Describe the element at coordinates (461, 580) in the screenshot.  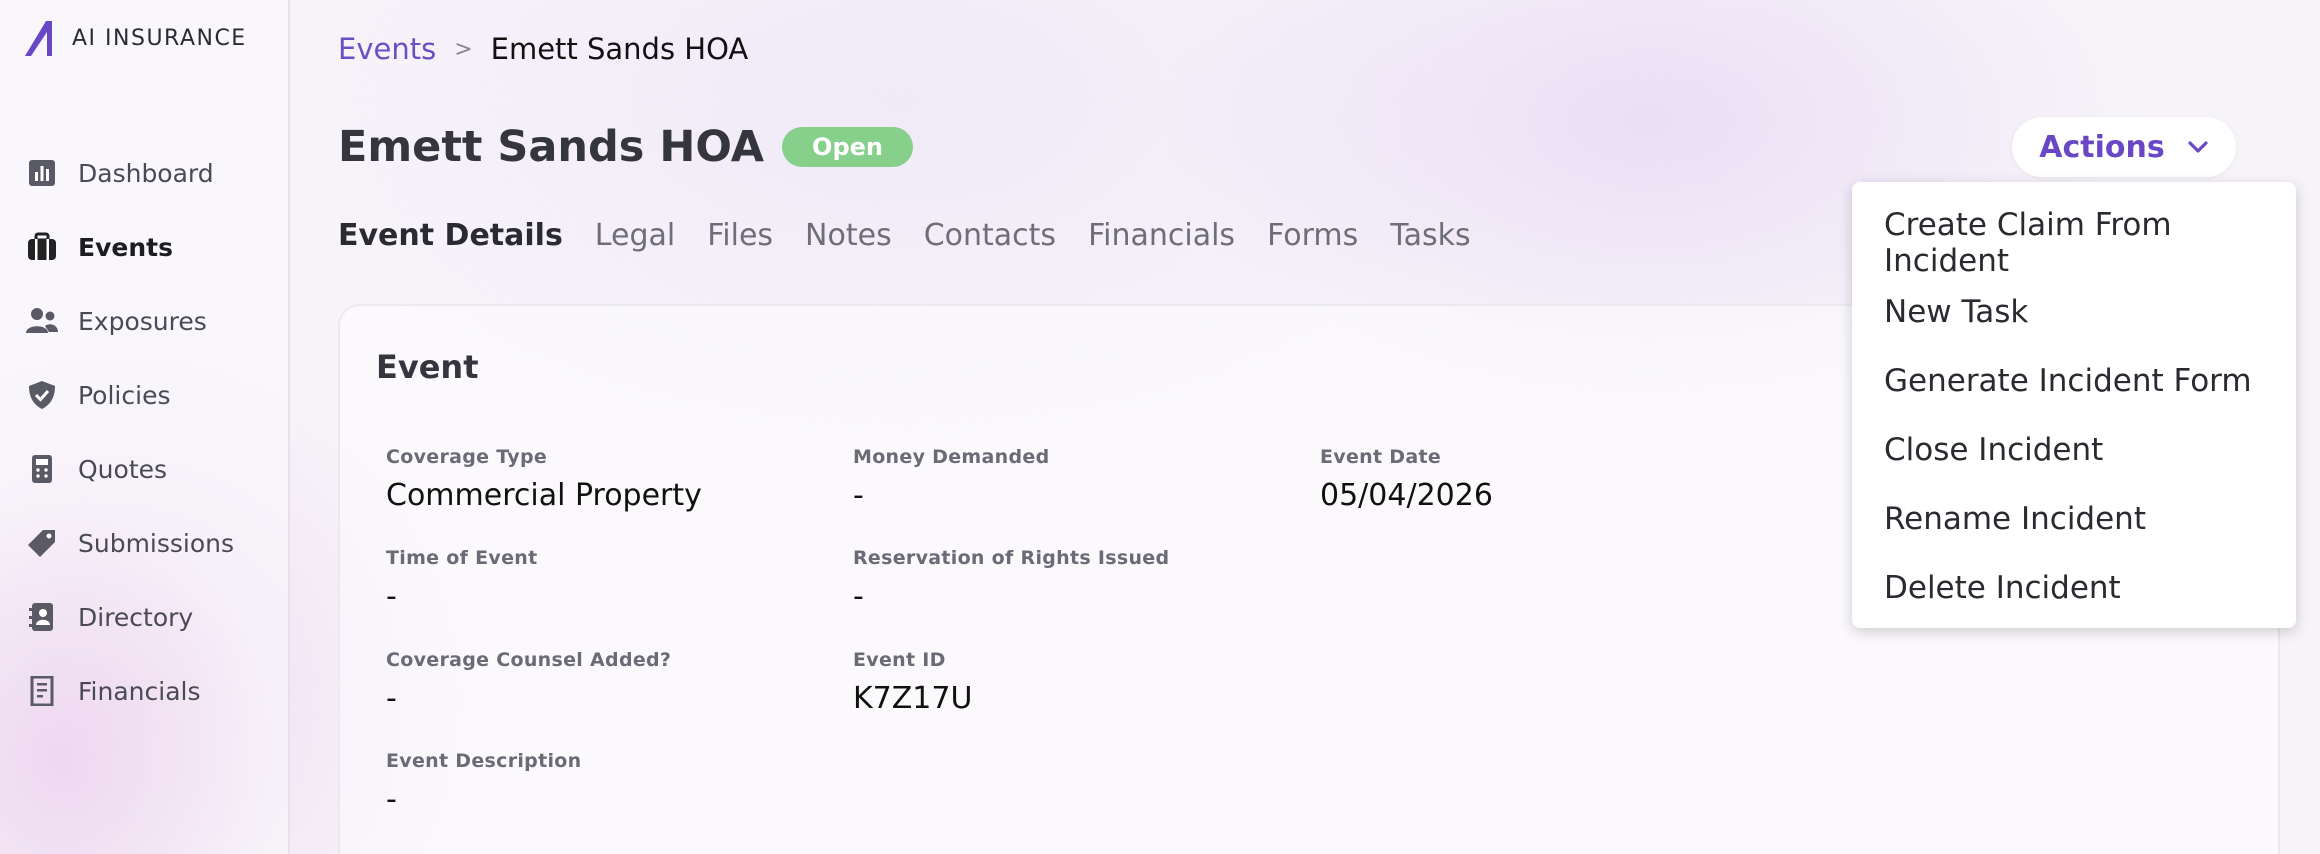
I see `field-time-of-event: Time of Event -` at that location.